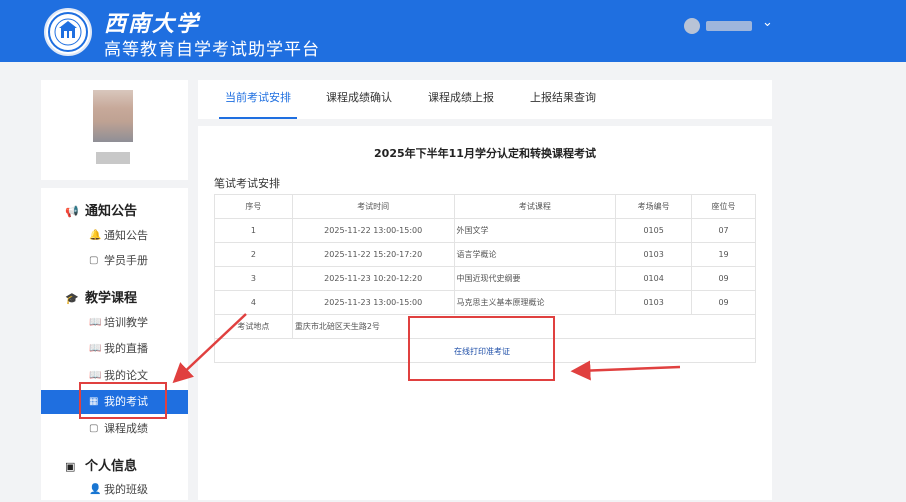 Image resolution: width=906 pixels, height=502 pixels. I want to click on exam-title: 2025年下半年11月学分认定和转换课程考试, so click(485, 153).